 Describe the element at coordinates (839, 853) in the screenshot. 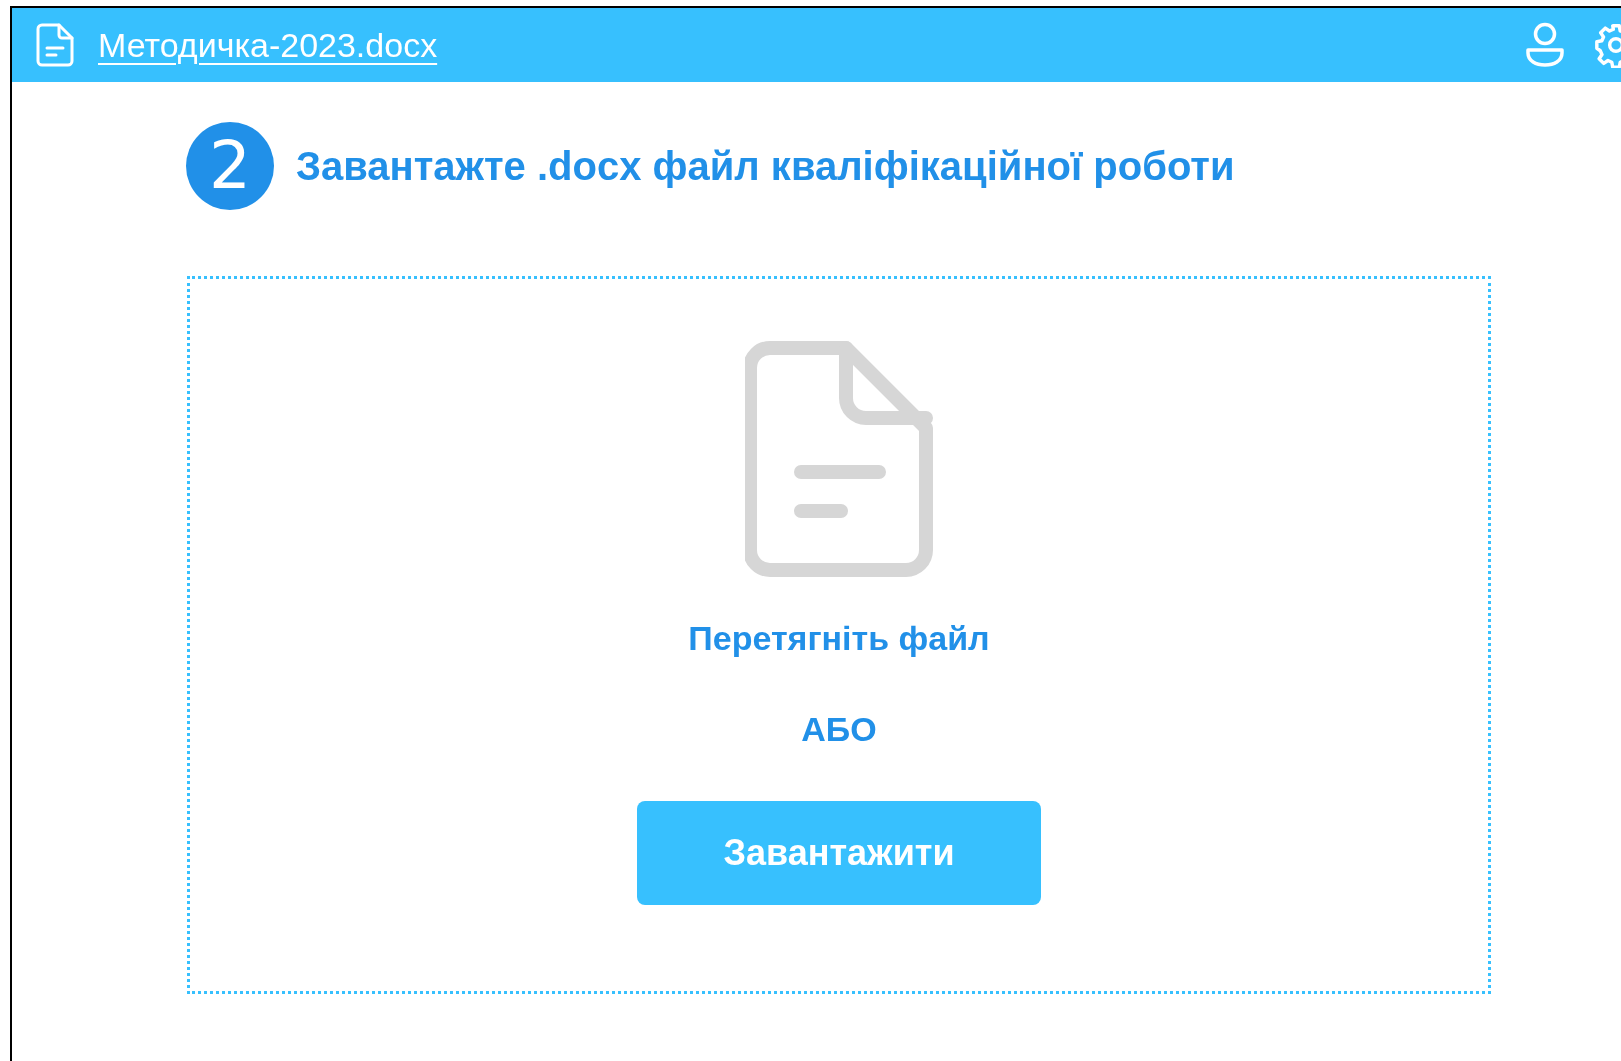

I see `upload-button: Завантажити` at that location.